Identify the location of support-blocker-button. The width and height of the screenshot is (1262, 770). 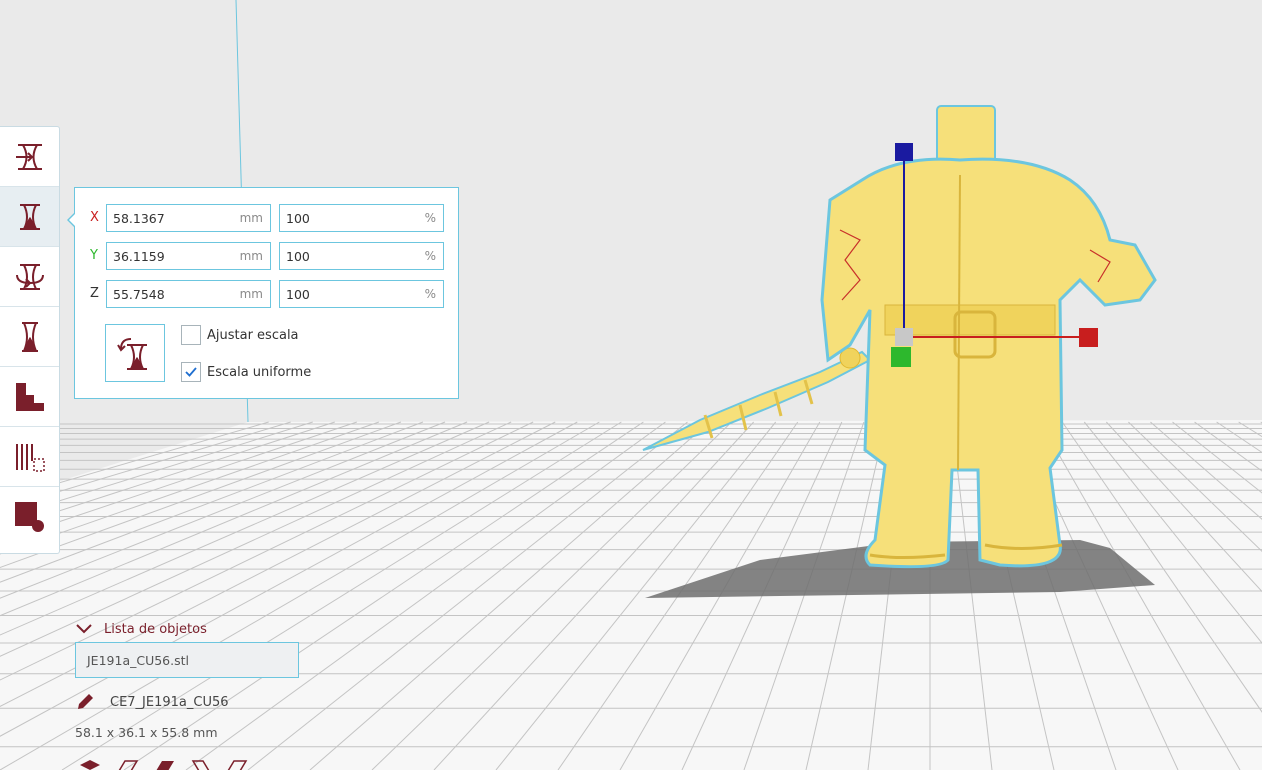
(29, 457).